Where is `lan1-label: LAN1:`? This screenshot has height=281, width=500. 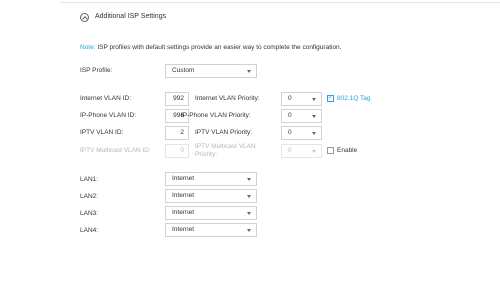
lan1-label: LAN1: is located at coordinates (89, 179).